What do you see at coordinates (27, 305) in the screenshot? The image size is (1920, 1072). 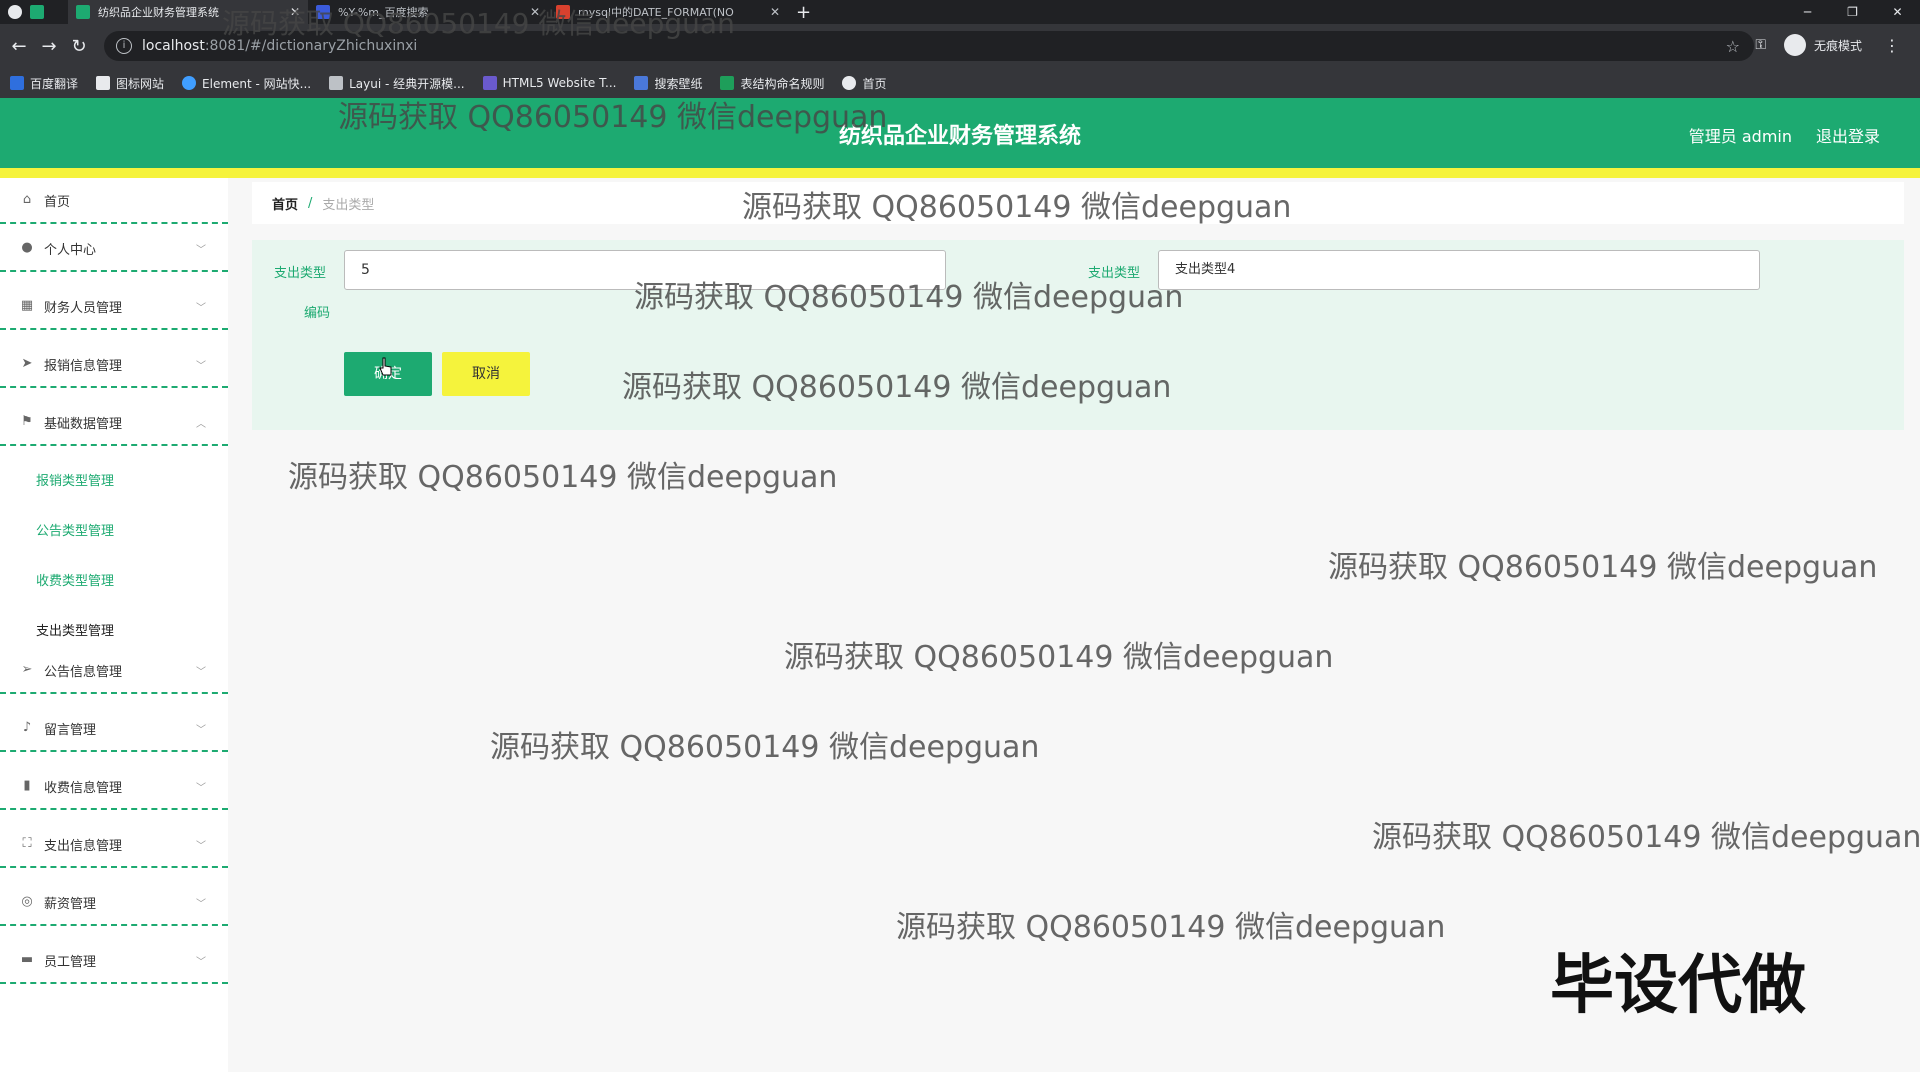 I see `grid-icon: ▦` at bounding box center [27, 305].